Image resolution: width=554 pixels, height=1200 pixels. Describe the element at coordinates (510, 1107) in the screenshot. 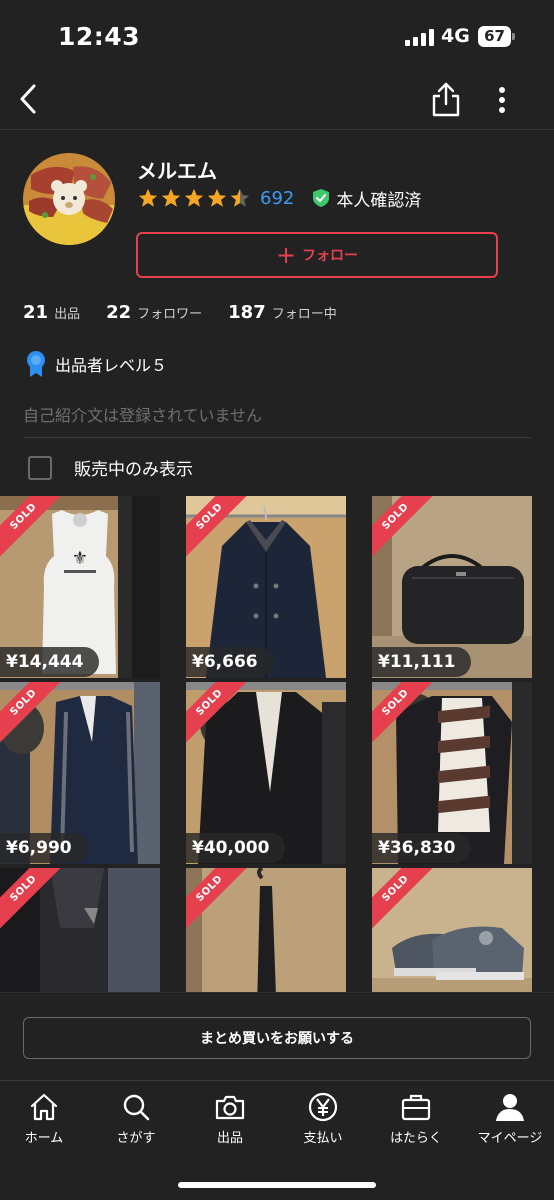

I see `person-icon` at that location.